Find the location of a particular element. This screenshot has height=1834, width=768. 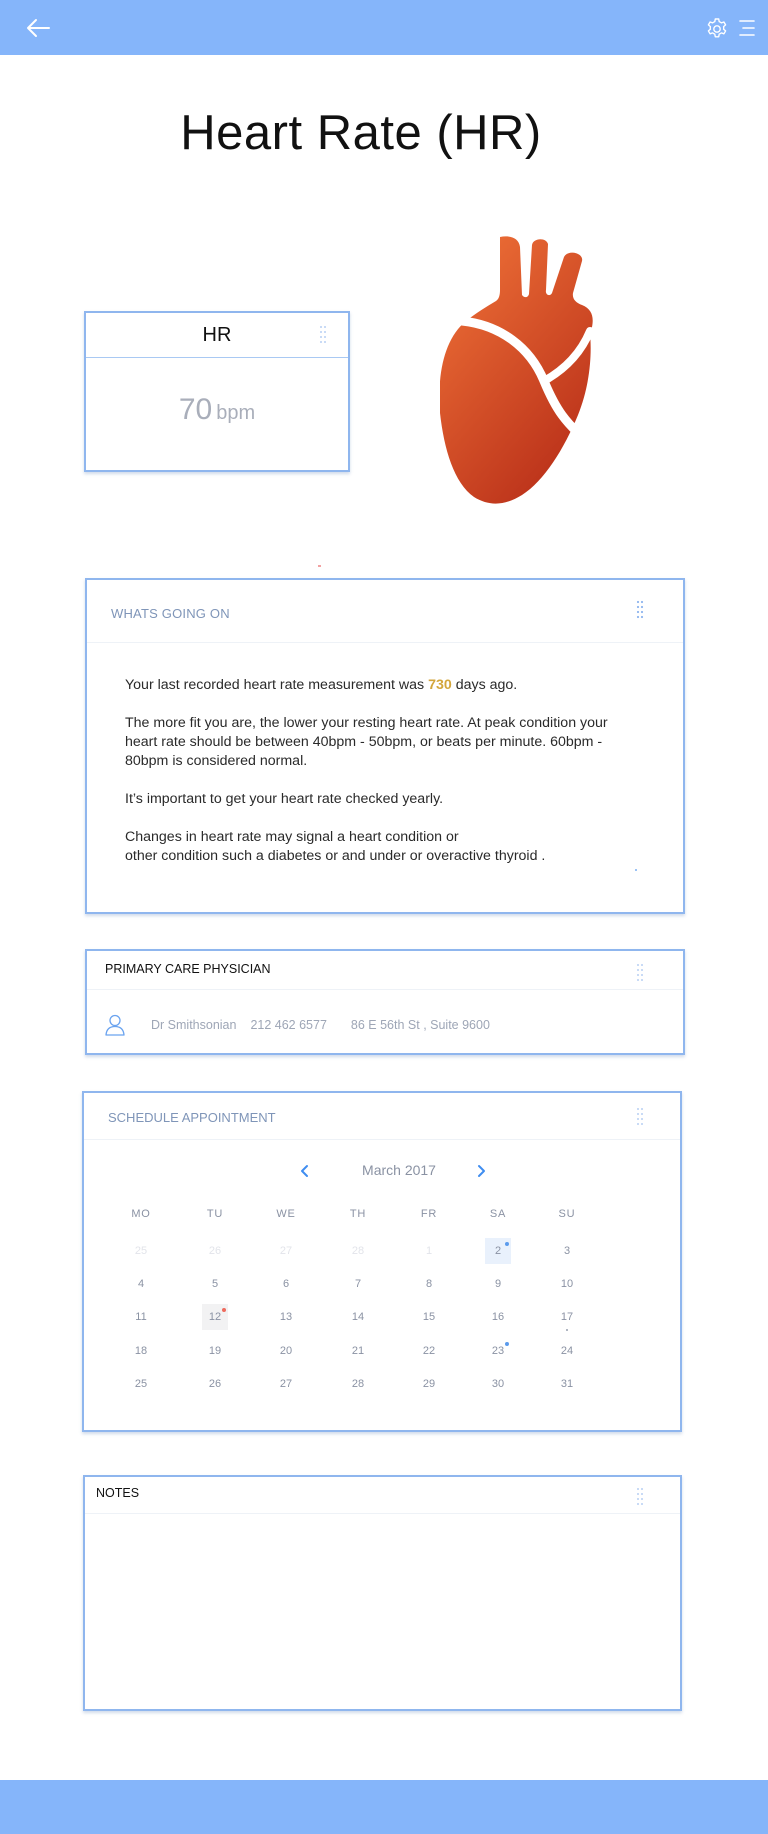

event-dot-red is located at coordinates (224, 1310).